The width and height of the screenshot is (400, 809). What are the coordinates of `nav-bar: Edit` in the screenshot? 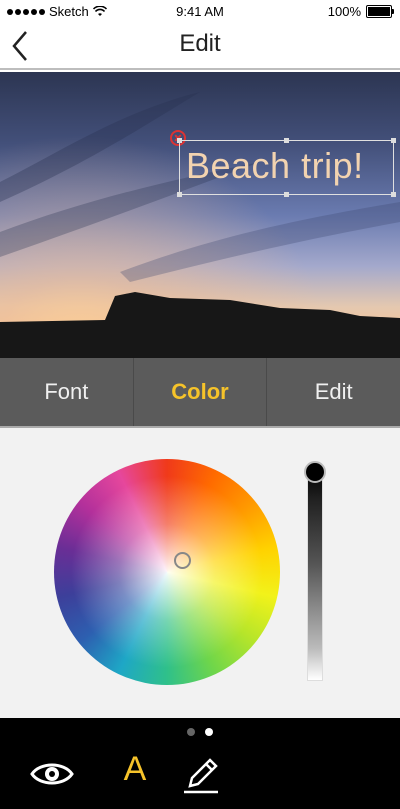 It's located at (200, 47).